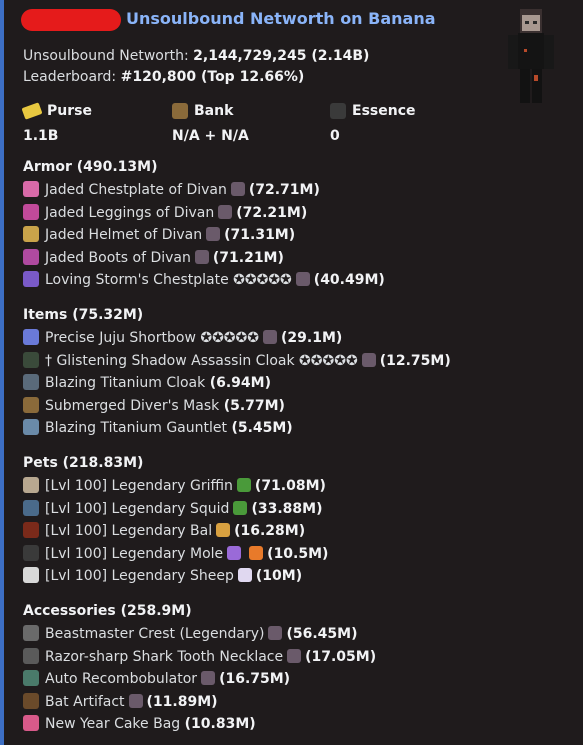 The height and width of the screenshot is (745, 583). Describe the element at coordinates (255, 679) in the screenshot. I see `item-value: (16.75M)` at that location.